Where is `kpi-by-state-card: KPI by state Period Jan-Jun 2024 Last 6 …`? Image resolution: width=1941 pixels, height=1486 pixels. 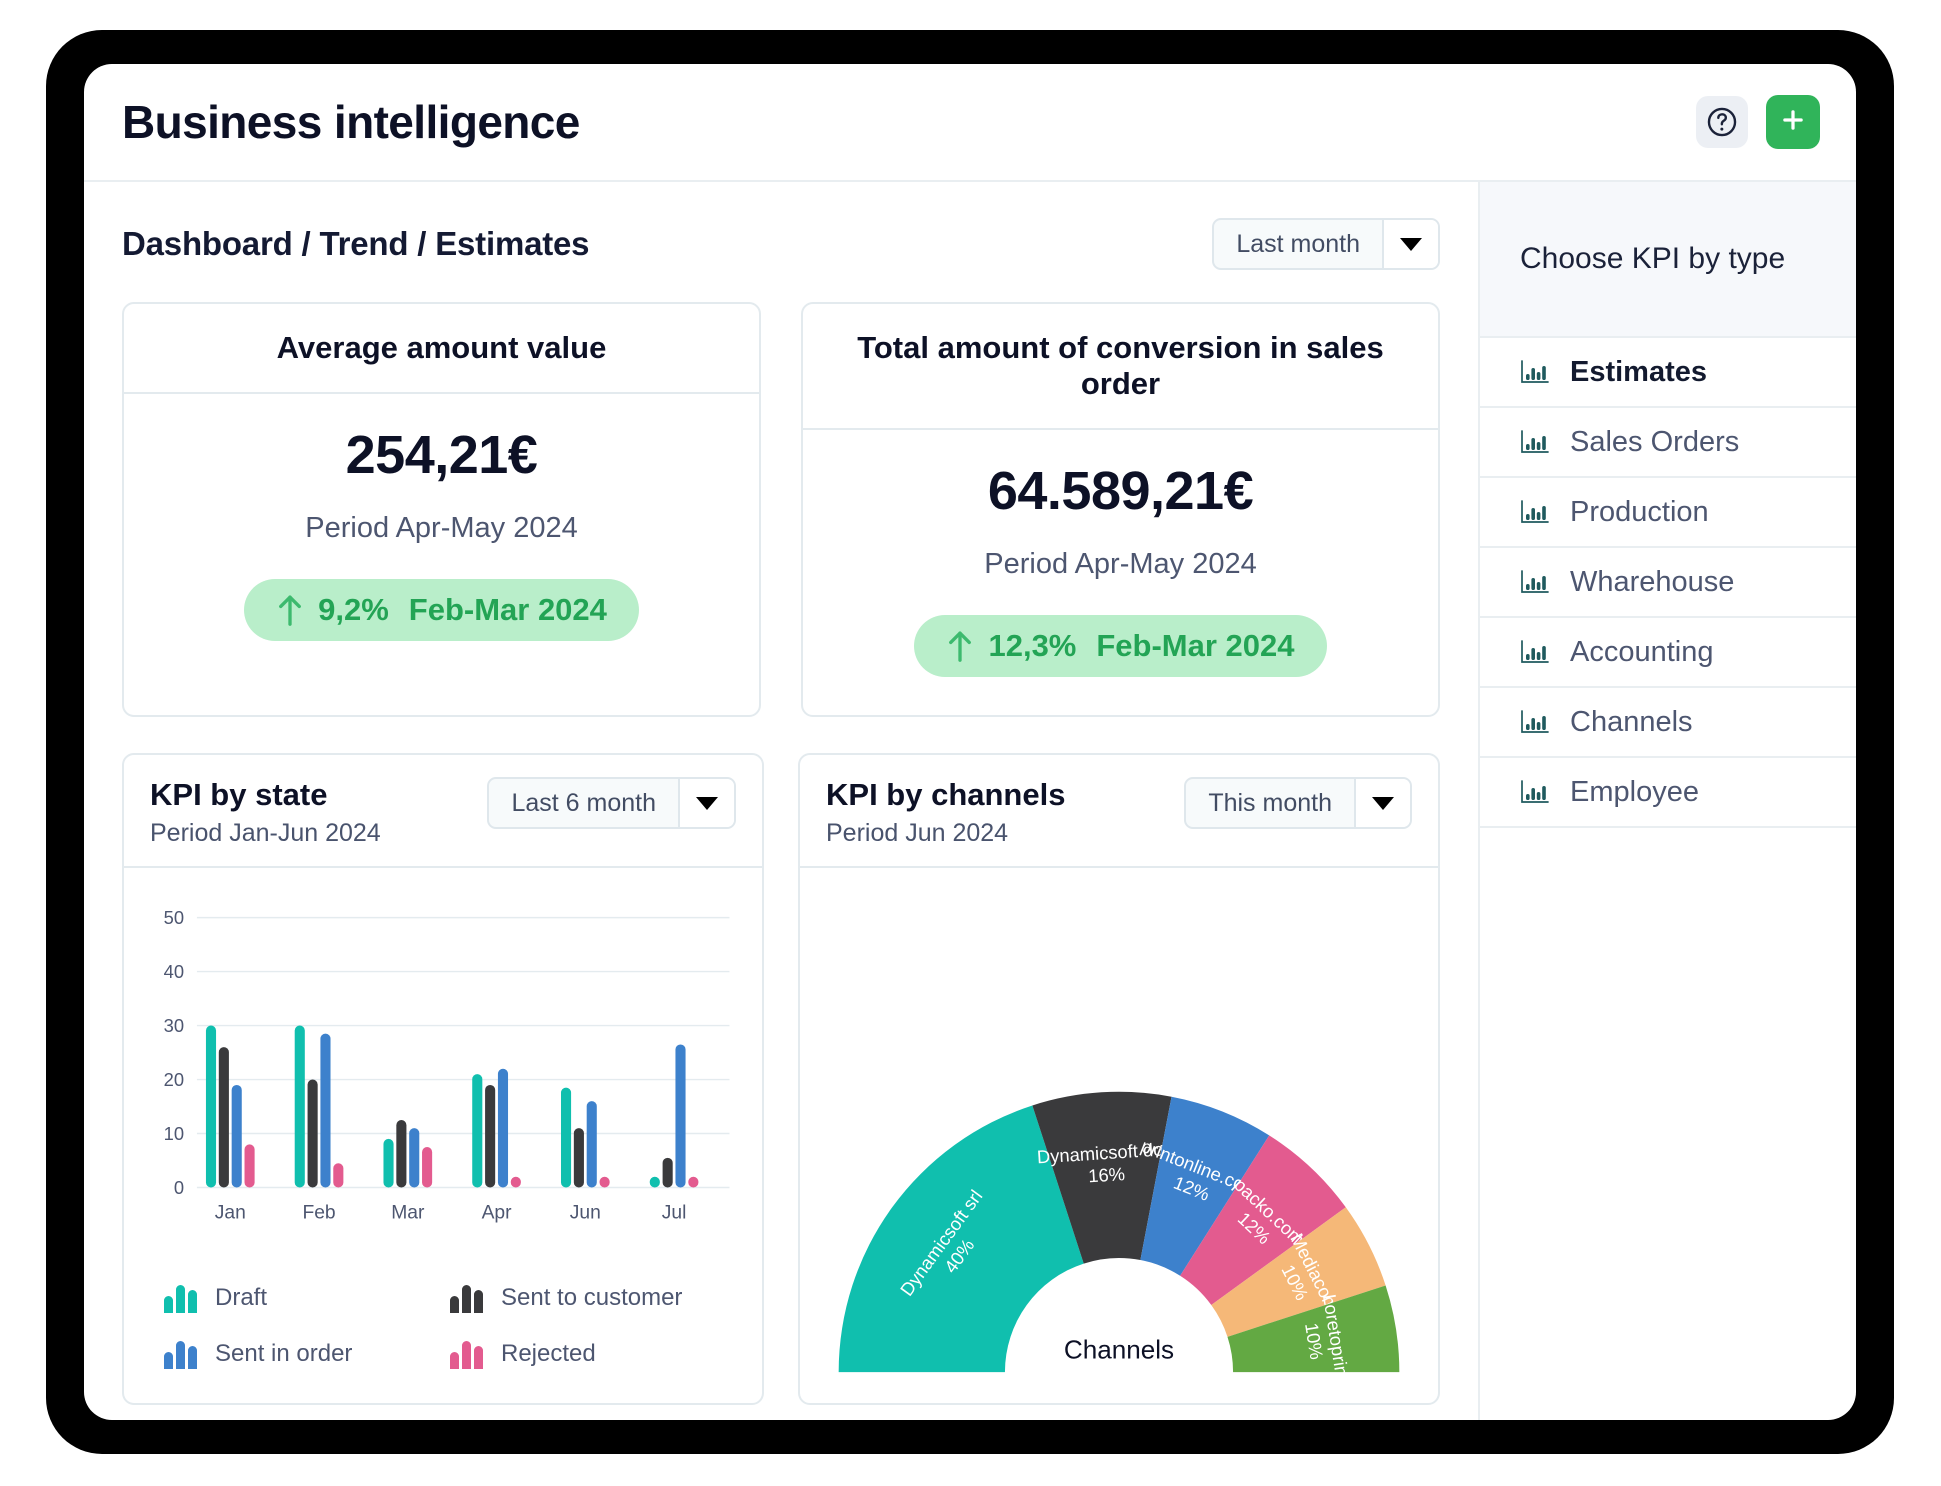 kpi-by-state-card: KPI by state Period Jan-Jun 2024 Last 6 … is located at coordinates (443, 1079).